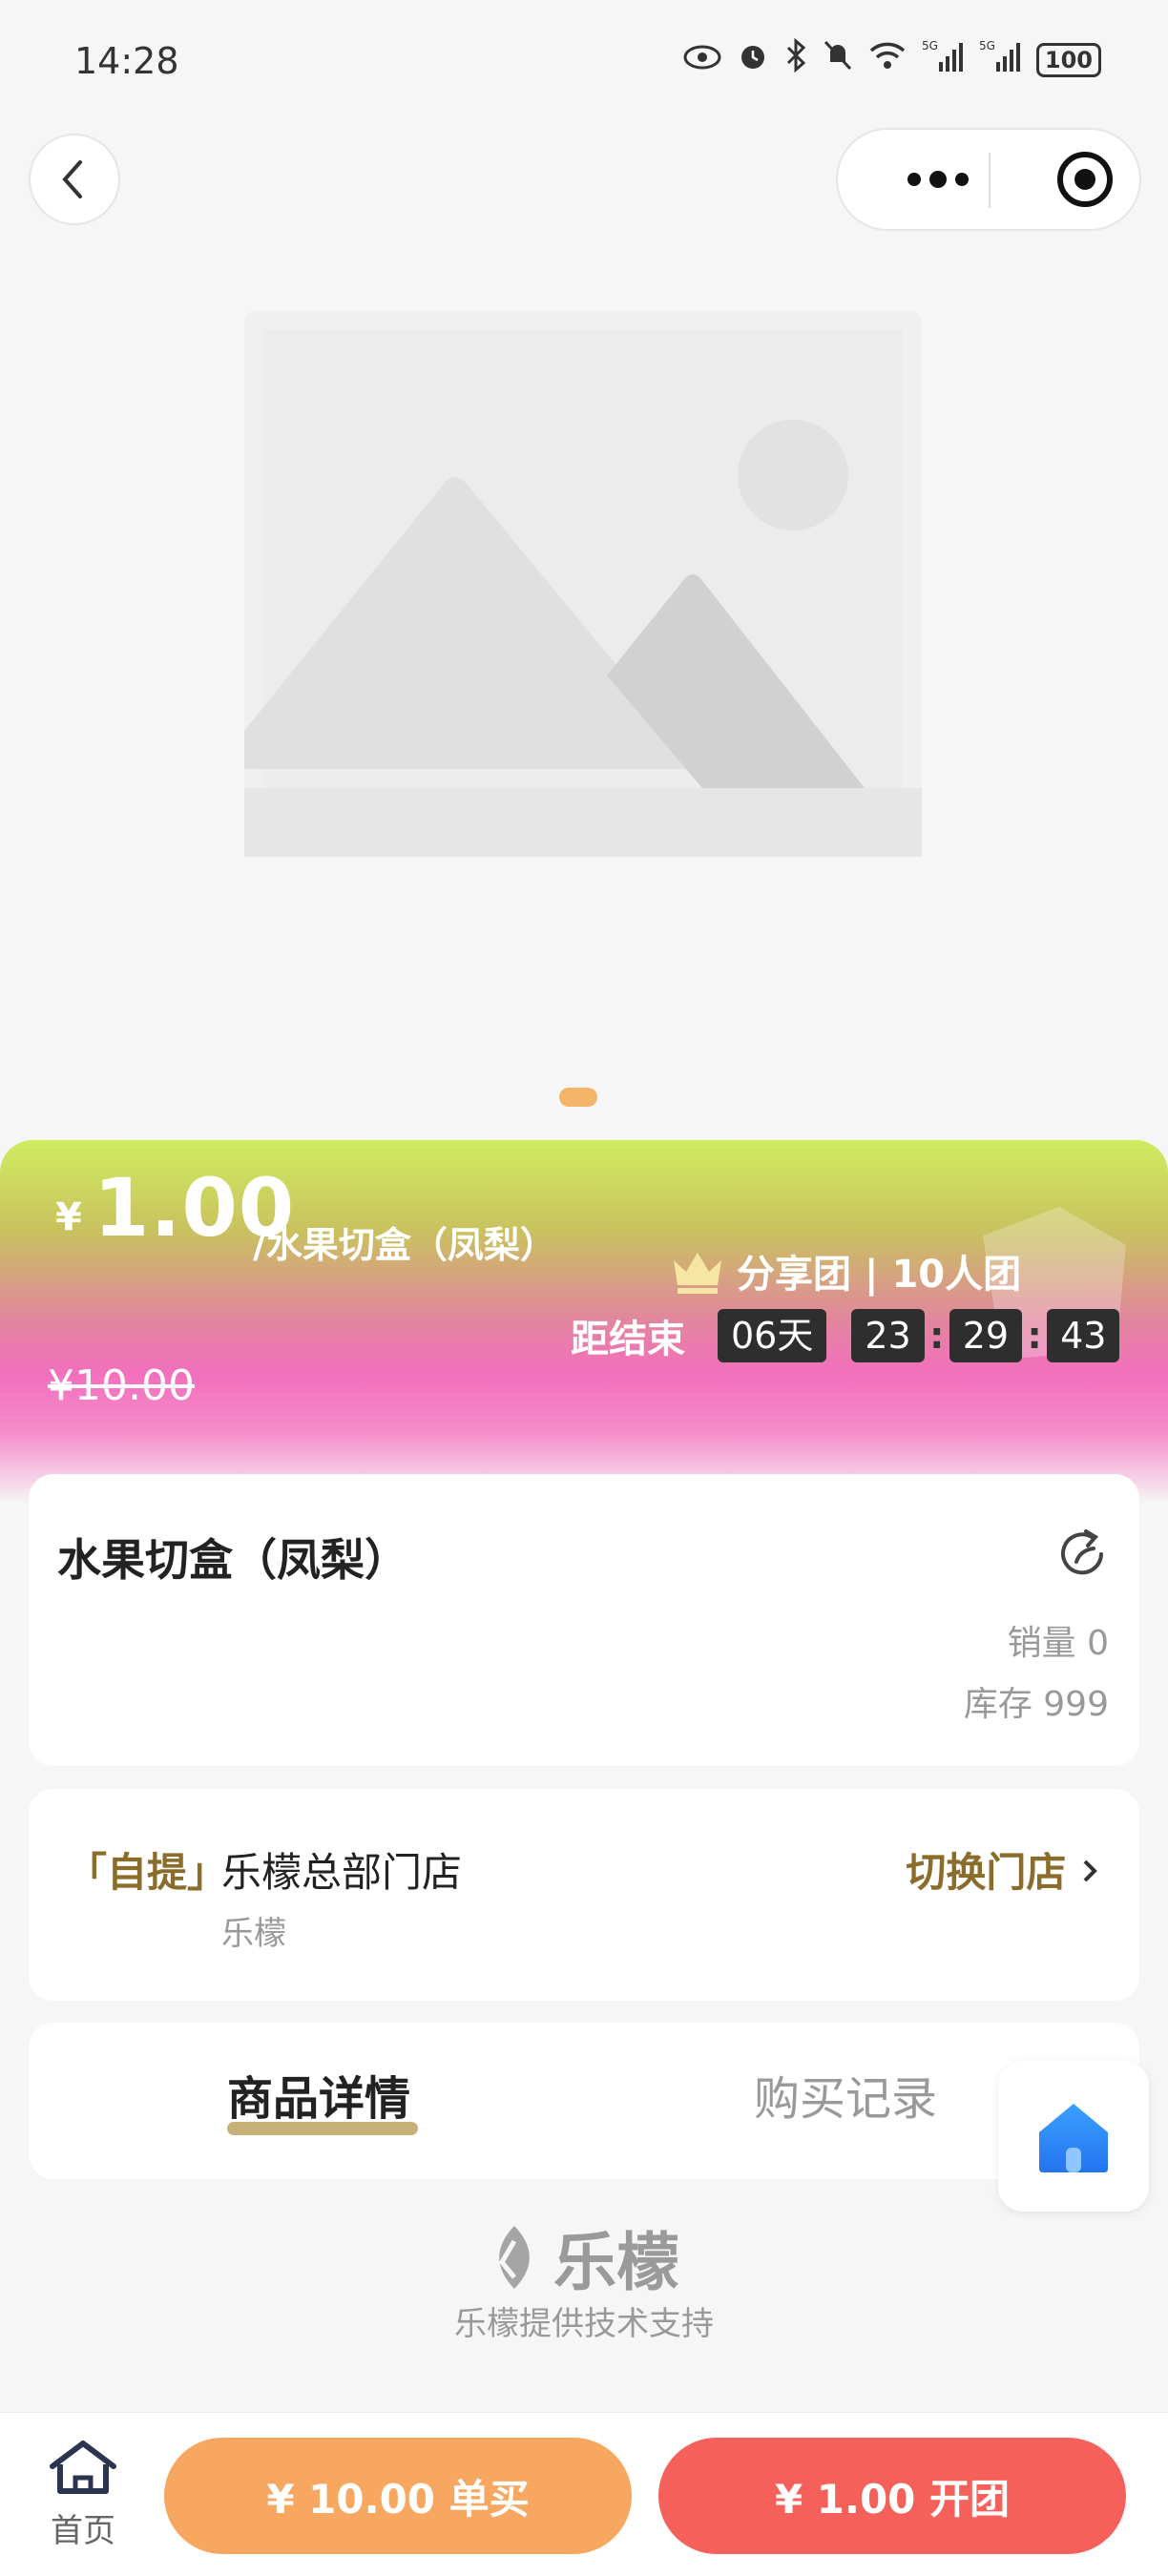 The height and width of the screenshot is (2576, 1168). What do you see at coordinates (342, 1872) in the screenshot?
I see `store-name: 乐檬总部门店` at bounding box center [342, 1872].